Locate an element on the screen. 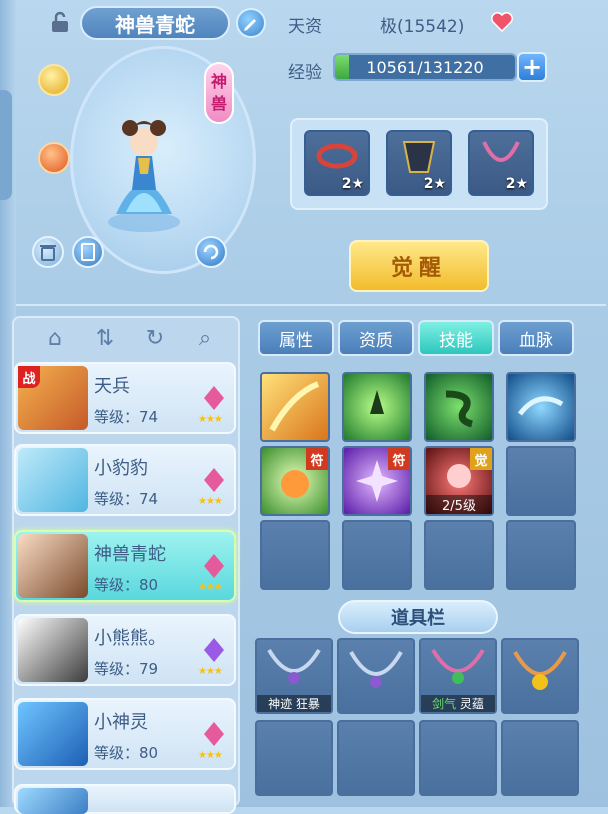 The image size is (608, 814). awaken-tag: 觉 is located at coordinates (481, 459).